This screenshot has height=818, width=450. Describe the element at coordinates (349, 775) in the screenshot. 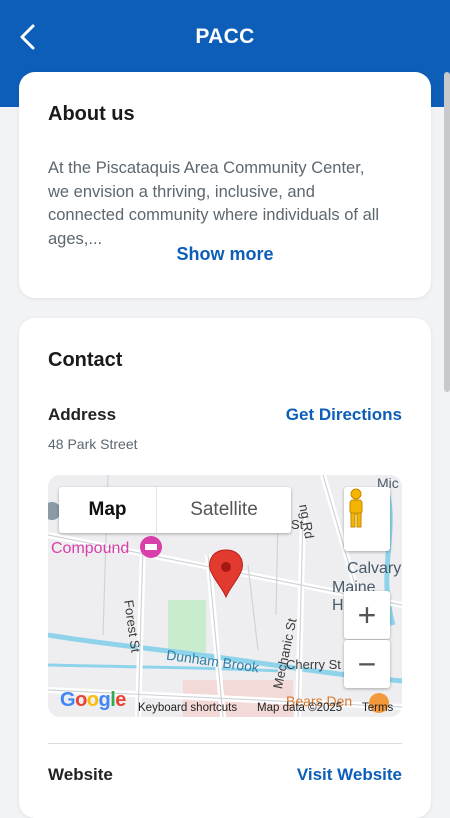

I see `visit-website-link: Visit Website` at that location.